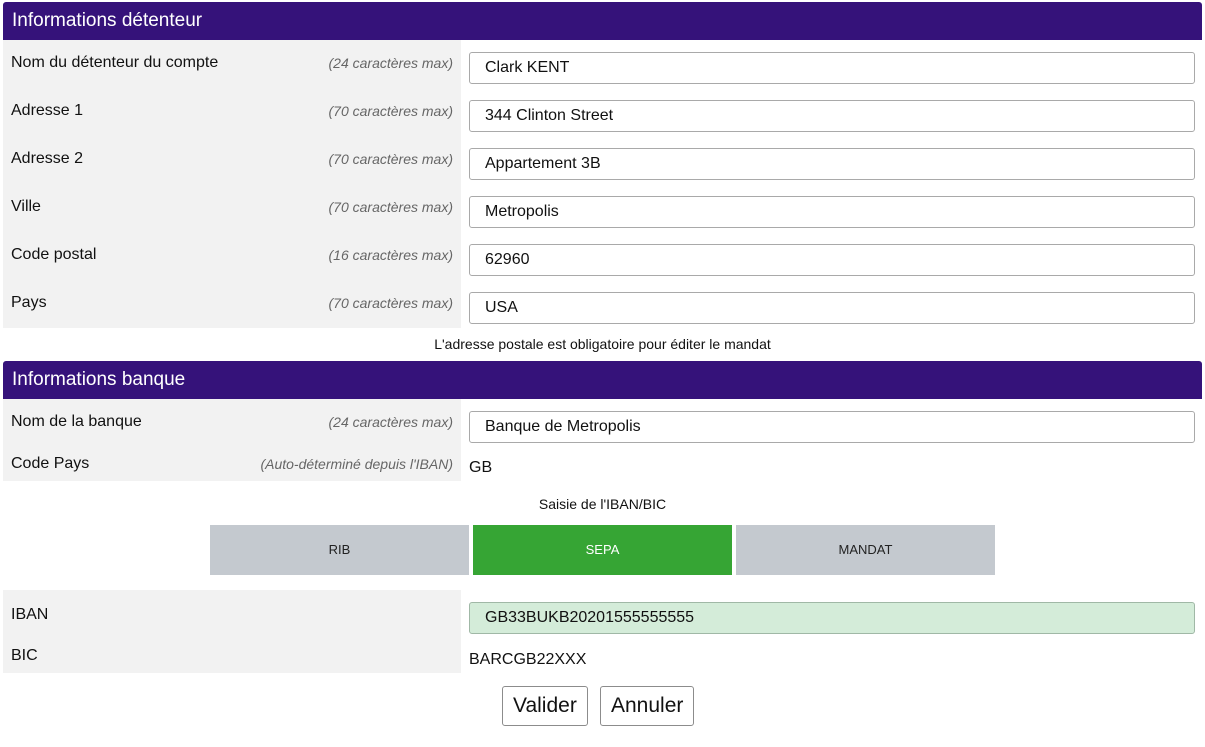  I want to click on postal-code-row: Code postal (16 caractères max), so click(602, 256).